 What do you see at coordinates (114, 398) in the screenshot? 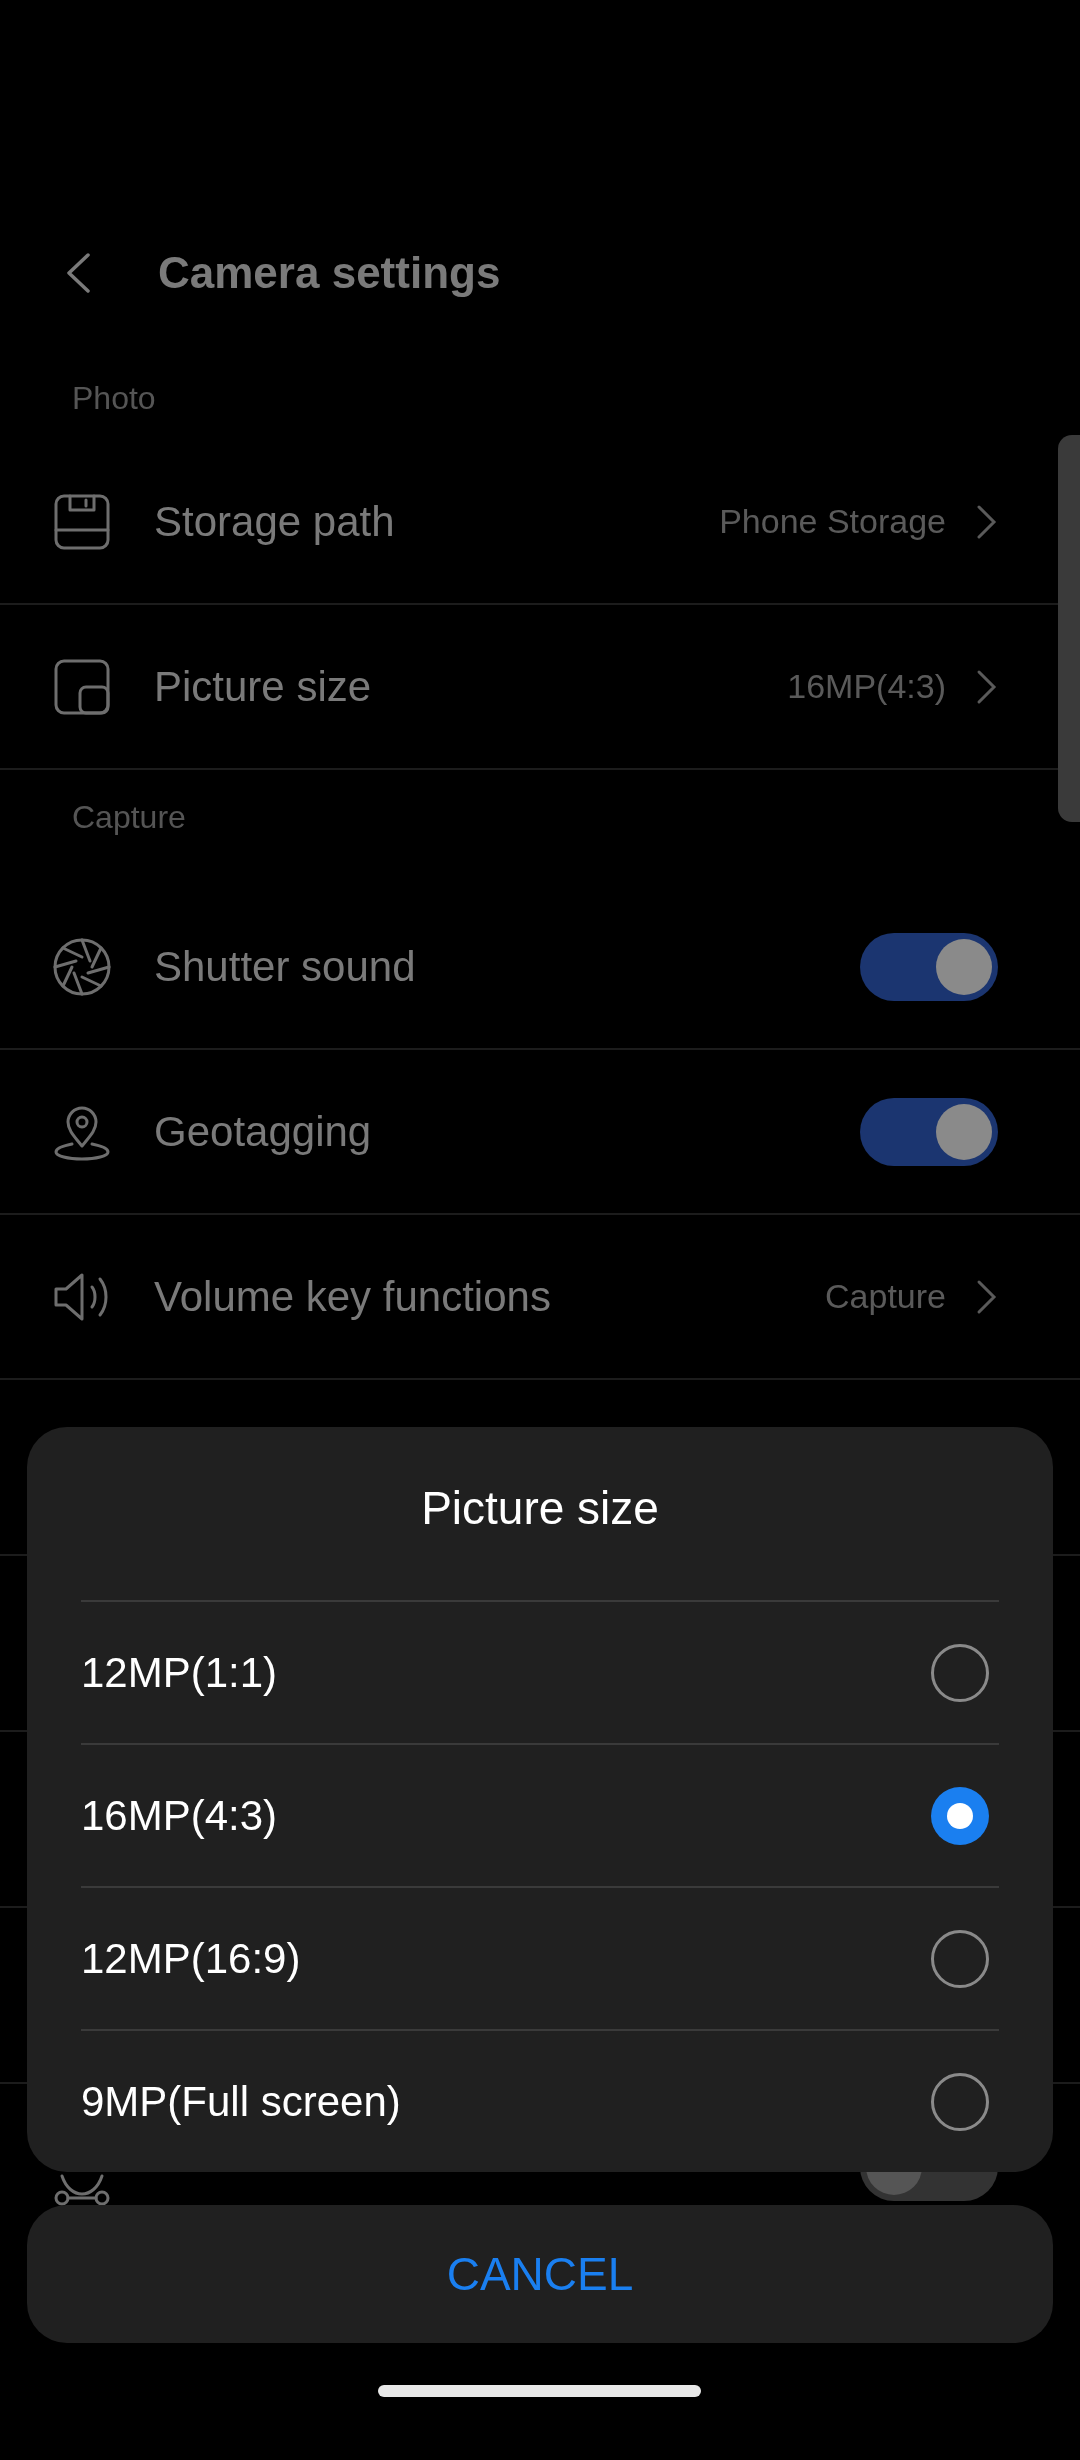
I see `section-header: Photo` at bounding box center [114, 398].